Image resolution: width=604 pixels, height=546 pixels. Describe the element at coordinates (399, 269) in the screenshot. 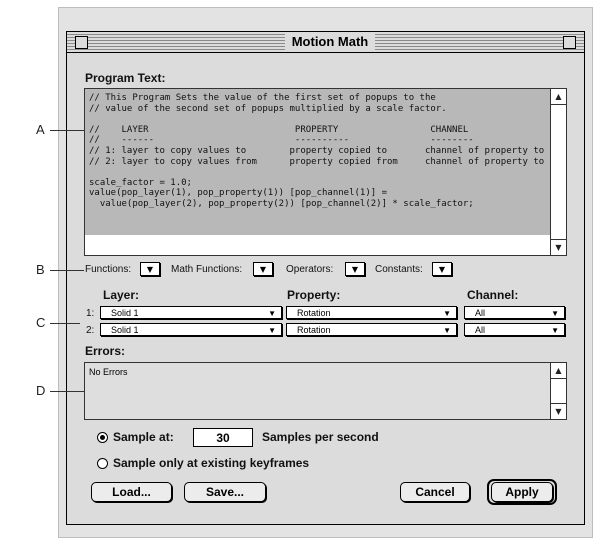

I see `constants-label: Constants:` at that location.